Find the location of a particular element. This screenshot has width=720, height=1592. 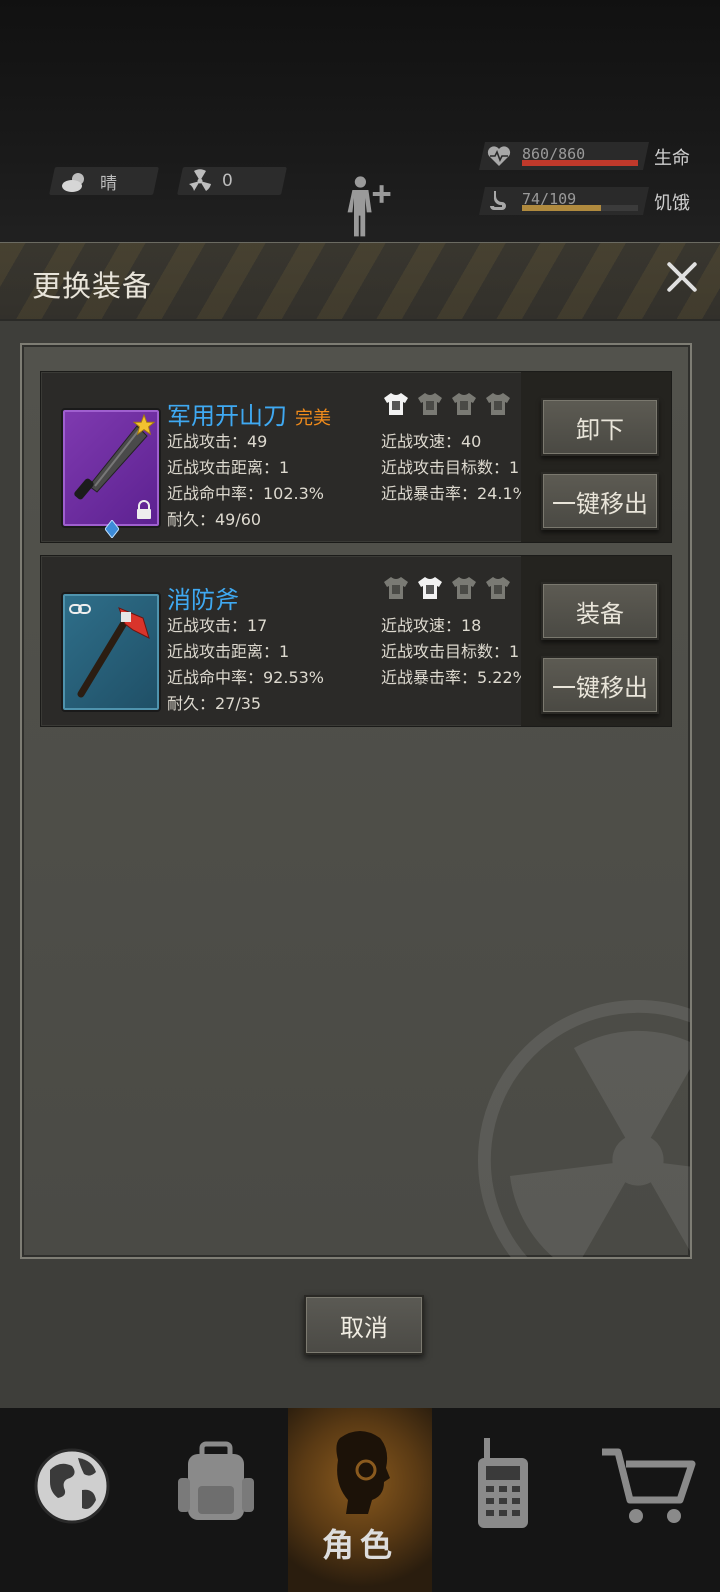

dialog-title: 更换装备 is located at coordinates (92, 286).